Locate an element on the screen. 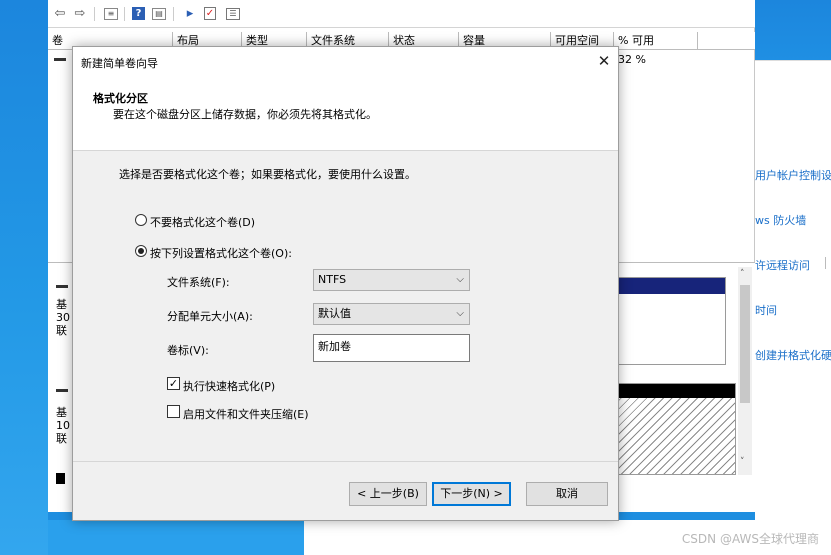 The image size is (831, 555). wizard-header: 格式化分区 要在这个磁盘分区上储存数据，你必须先将其格式化。 is located at coordinates (345, 114).